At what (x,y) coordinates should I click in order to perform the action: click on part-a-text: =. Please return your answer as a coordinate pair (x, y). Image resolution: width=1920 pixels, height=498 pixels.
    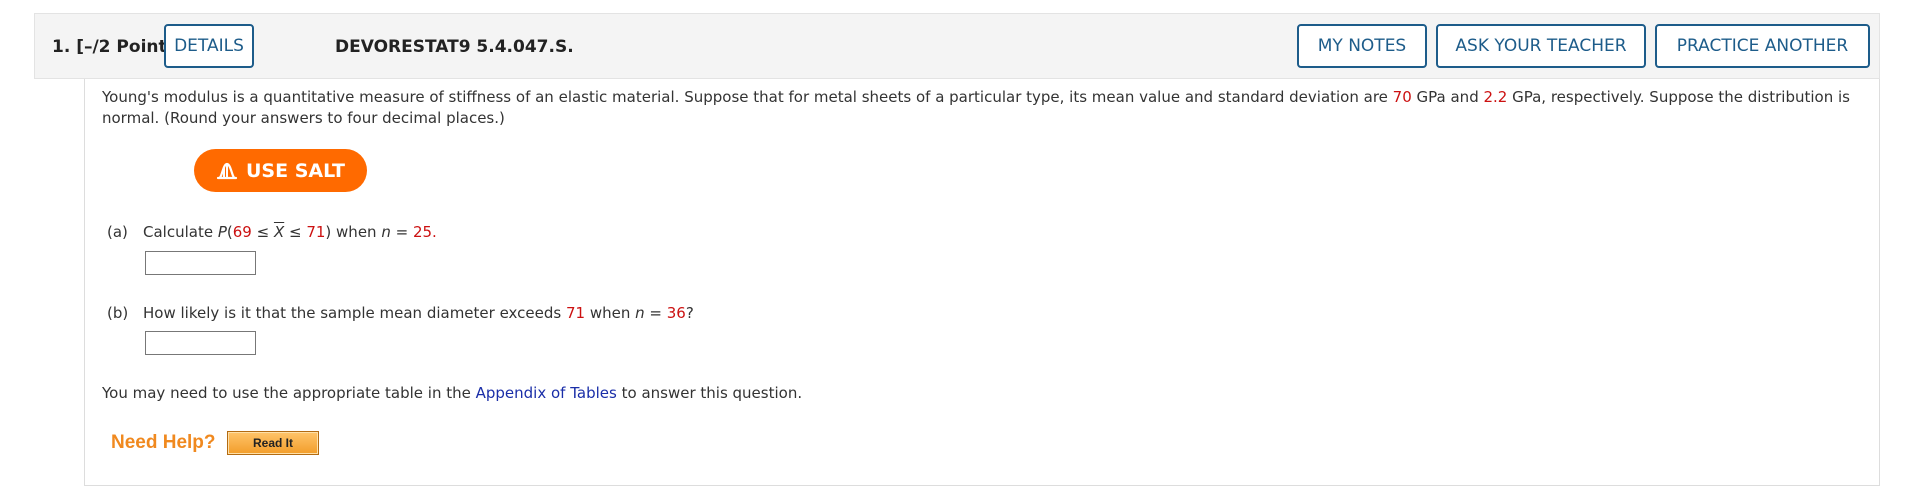
    Looking at the image, I should click on (401, 232).